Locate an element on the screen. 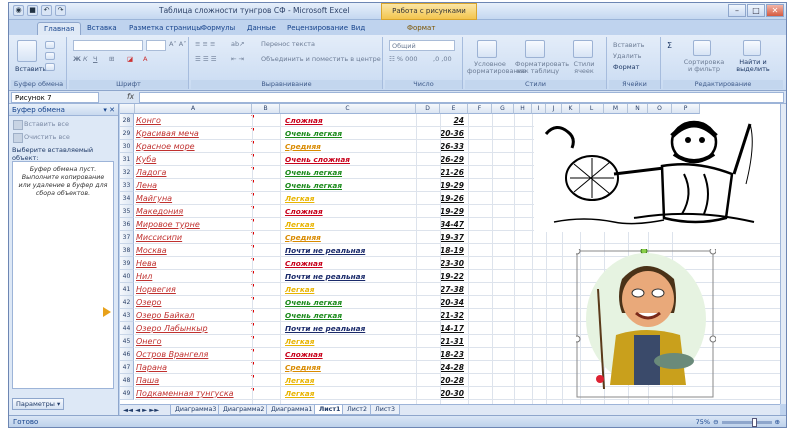  tournament-name-cell: Нева is located at coordinates (146, 263).